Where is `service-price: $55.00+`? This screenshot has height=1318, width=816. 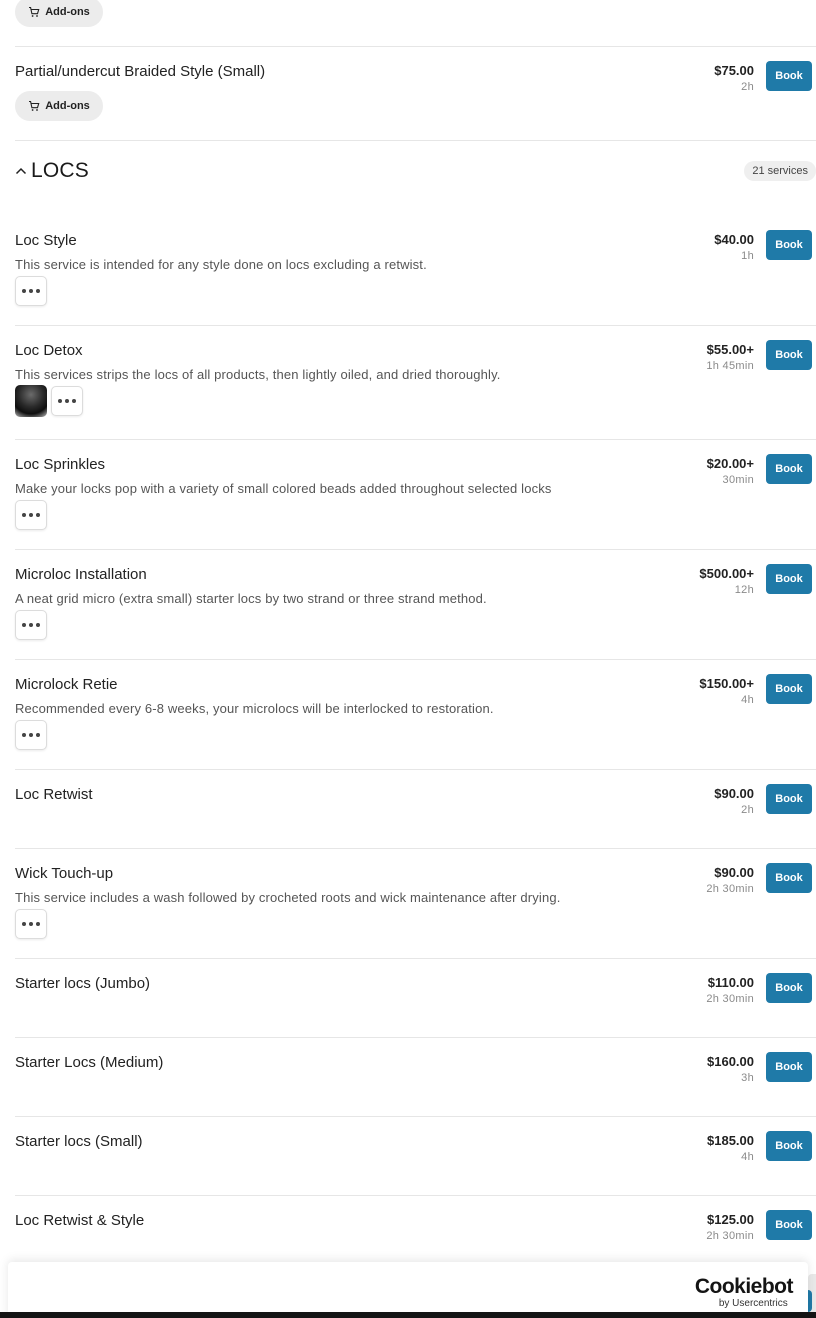 service-price: $55.00+ is located at coordinates (730, 349).